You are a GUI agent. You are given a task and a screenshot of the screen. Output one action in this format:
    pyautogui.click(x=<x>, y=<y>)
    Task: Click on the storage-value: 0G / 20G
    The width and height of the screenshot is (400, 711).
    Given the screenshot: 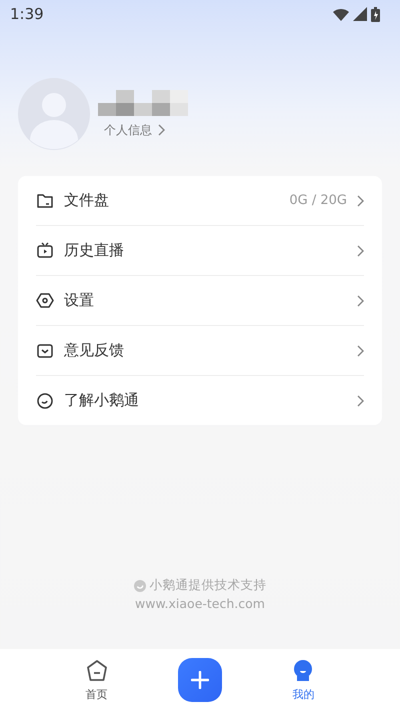 What is the action you would take?
    pyautogui.click(x=318, y=200)
    